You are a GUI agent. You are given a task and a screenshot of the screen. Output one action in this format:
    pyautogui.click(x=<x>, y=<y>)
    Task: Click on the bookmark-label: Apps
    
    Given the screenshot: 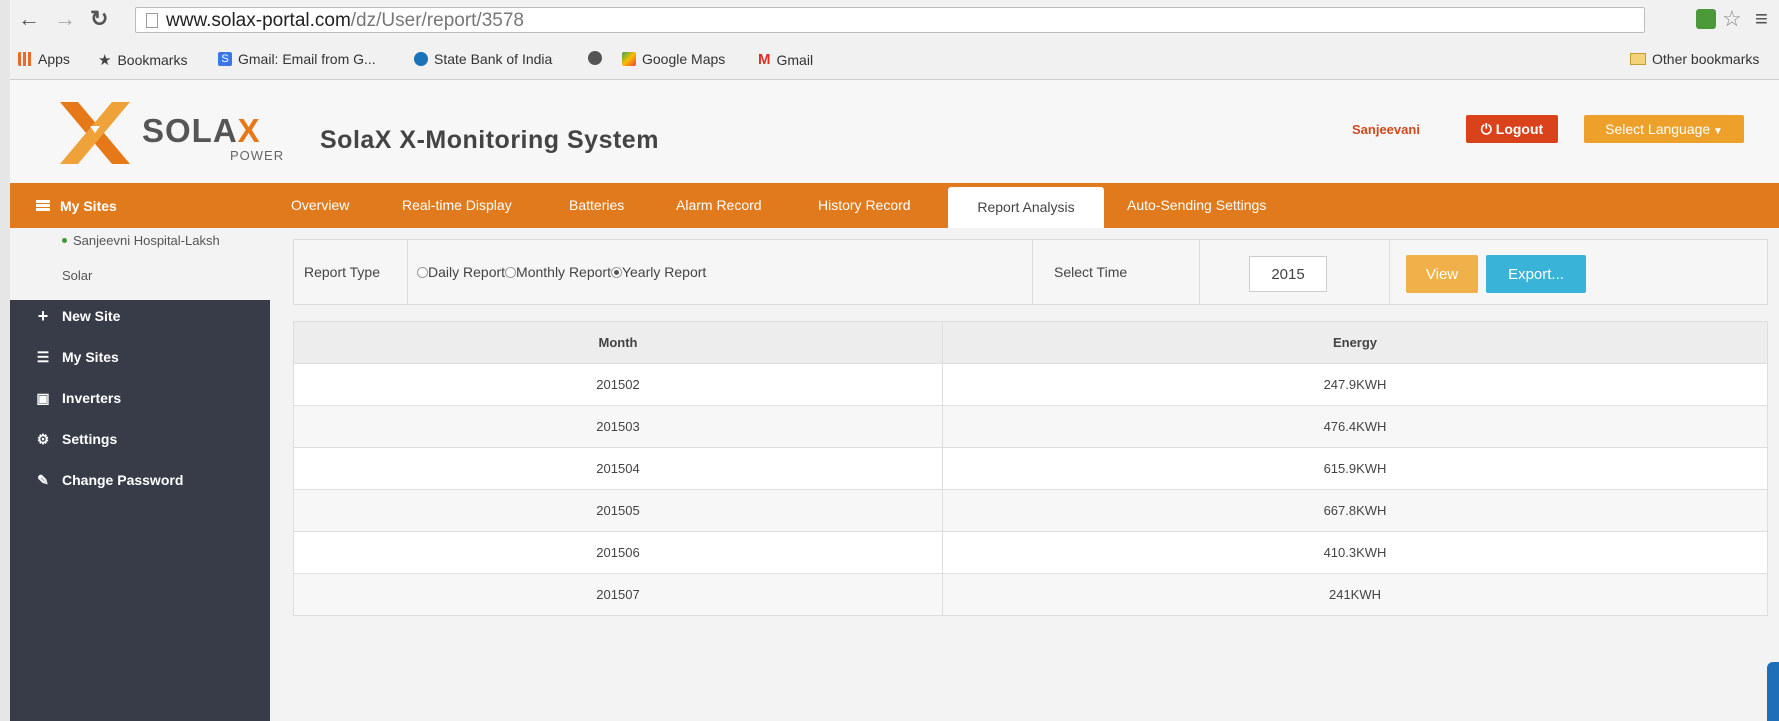 What is the action you would take?
    pyautogui.click(x=54, y=59)
    